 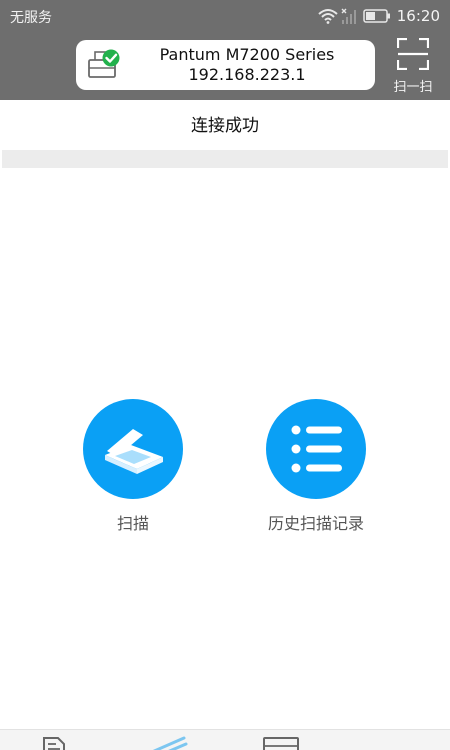 I want to click on nav-tab-settings, so click(x=281, y=743).